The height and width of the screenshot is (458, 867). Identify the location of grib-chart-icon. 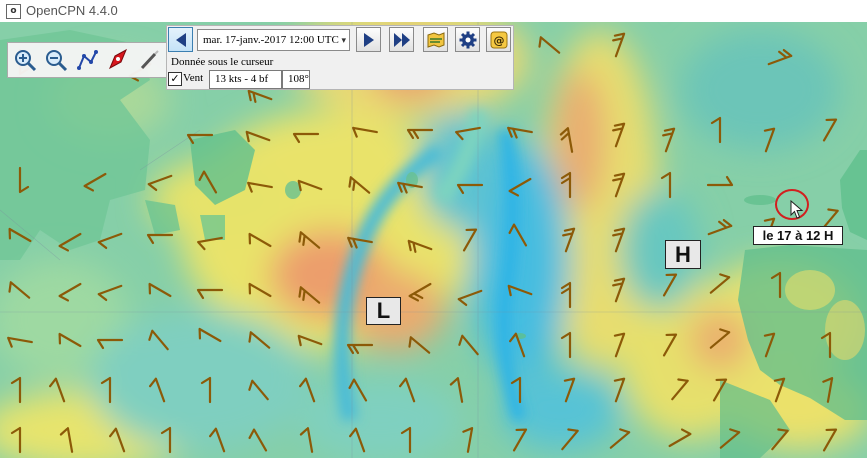
(435, 39).